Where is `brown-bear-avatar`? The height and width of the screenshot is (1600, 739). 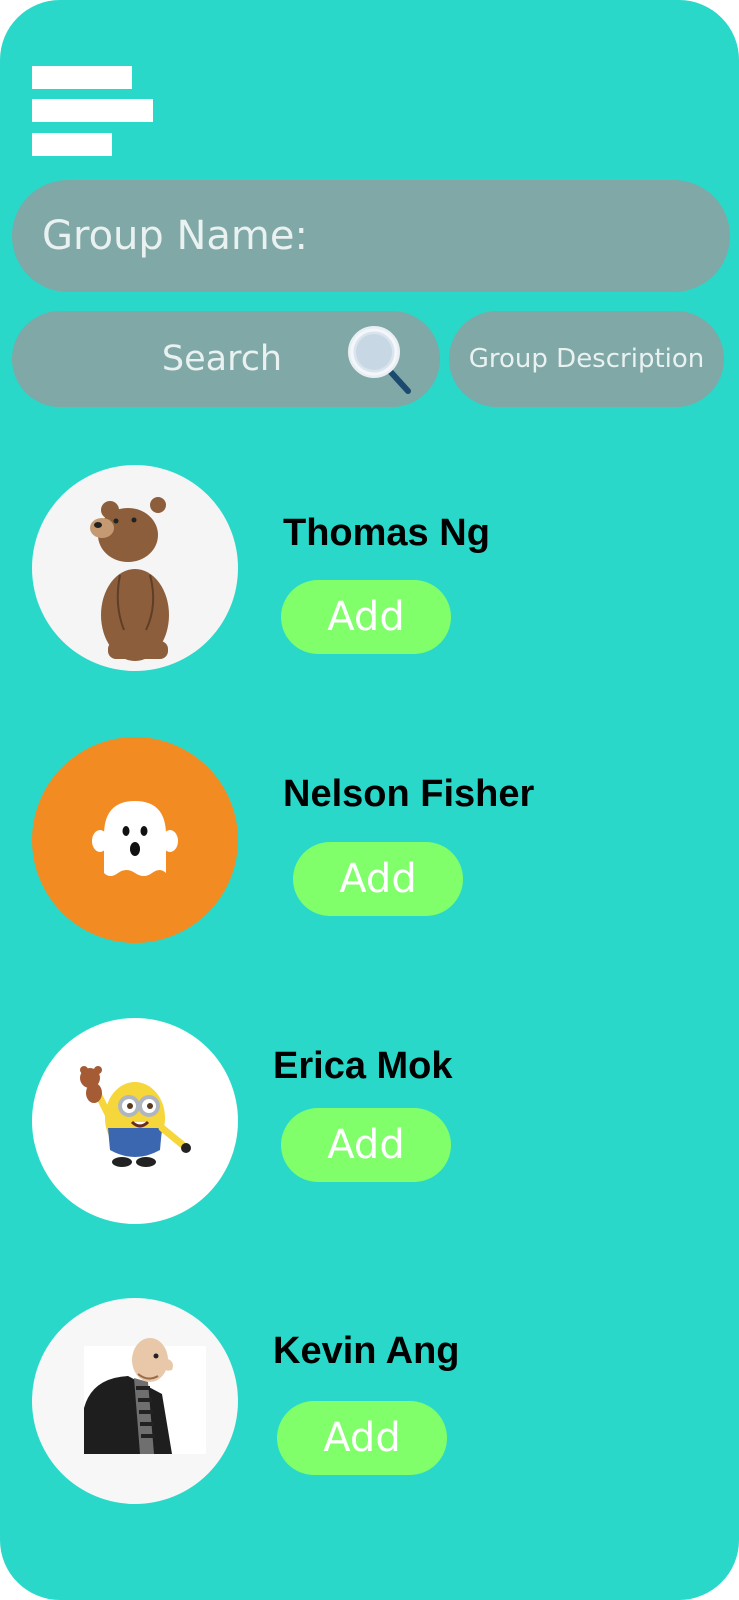
brown-bear-avatar is located at coordinates (135, 568).